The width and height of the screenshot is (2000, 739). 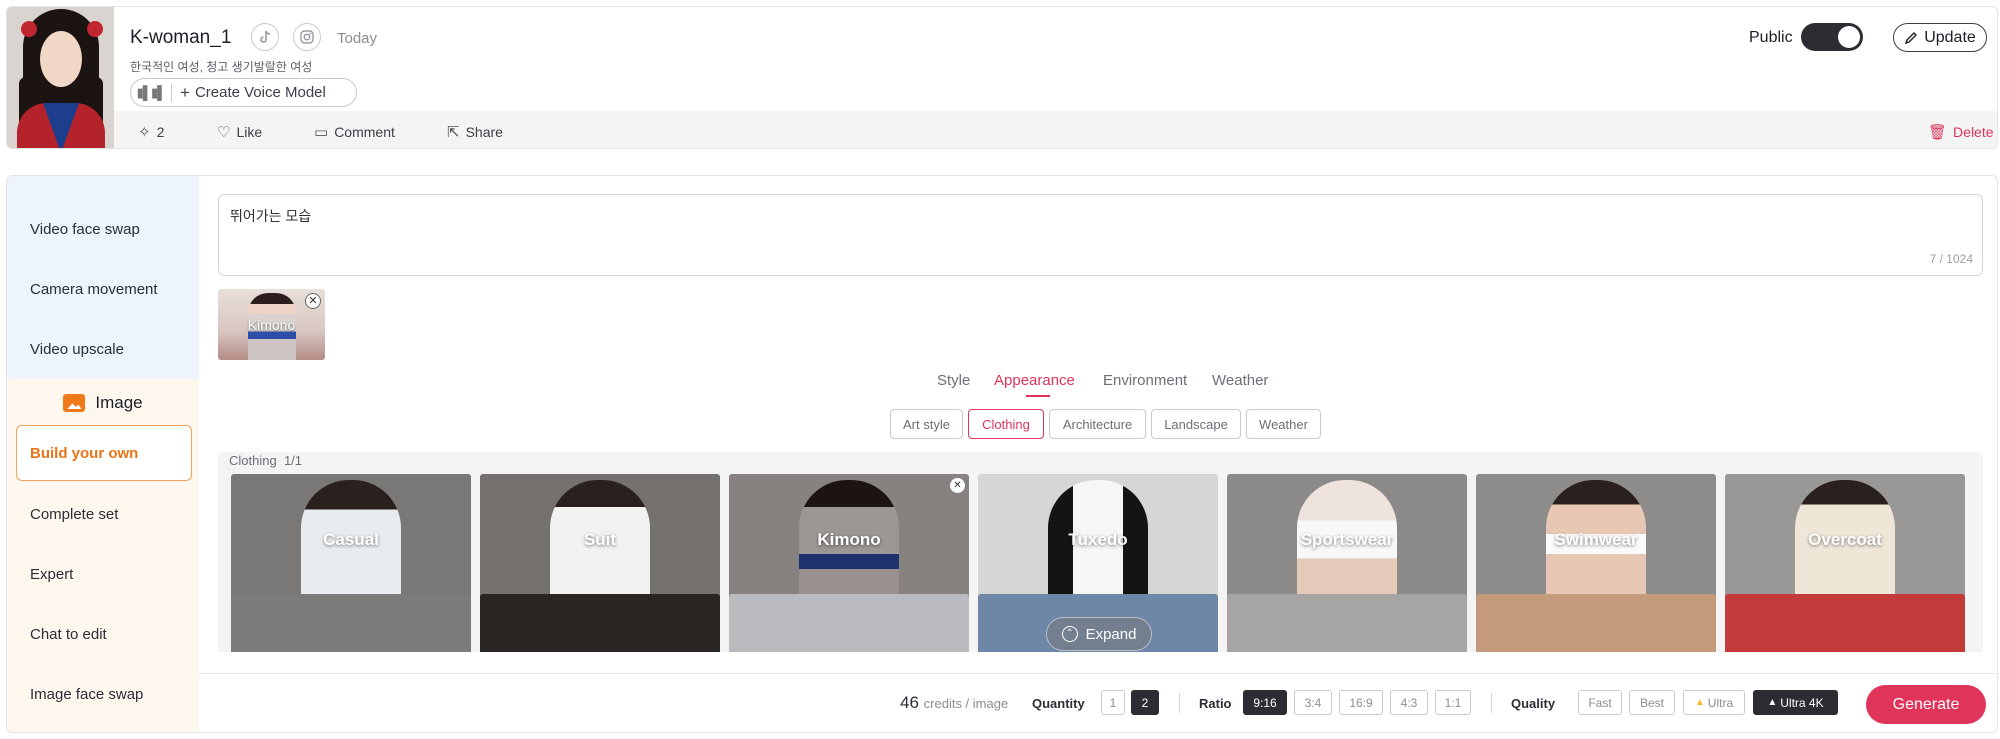 I want to click on filter-weather: Weather, so click(x=1283, y=424).